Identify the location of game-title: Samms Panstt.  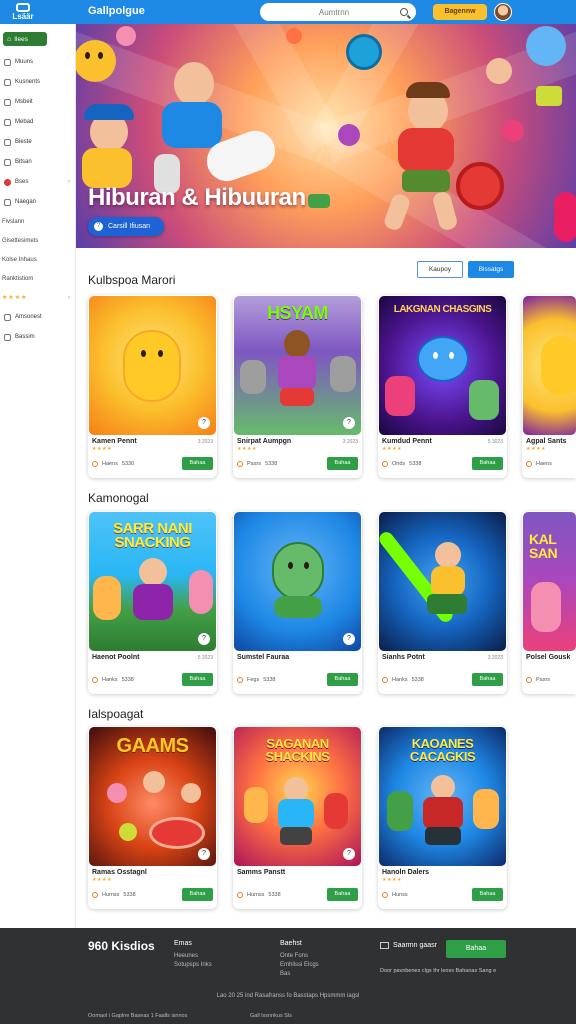
(261, 872).